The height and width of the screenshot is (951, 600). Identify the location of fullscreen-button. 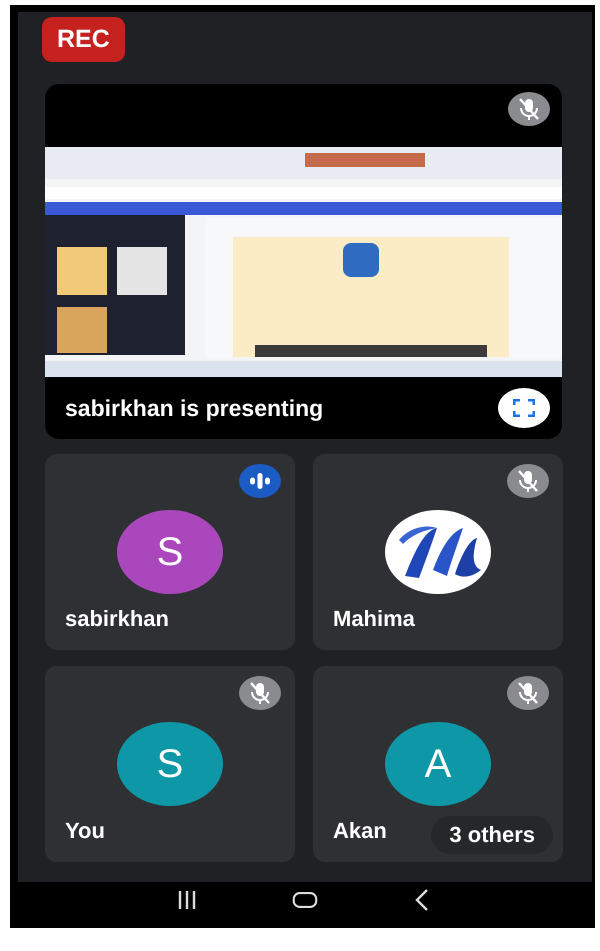
(524, 408).